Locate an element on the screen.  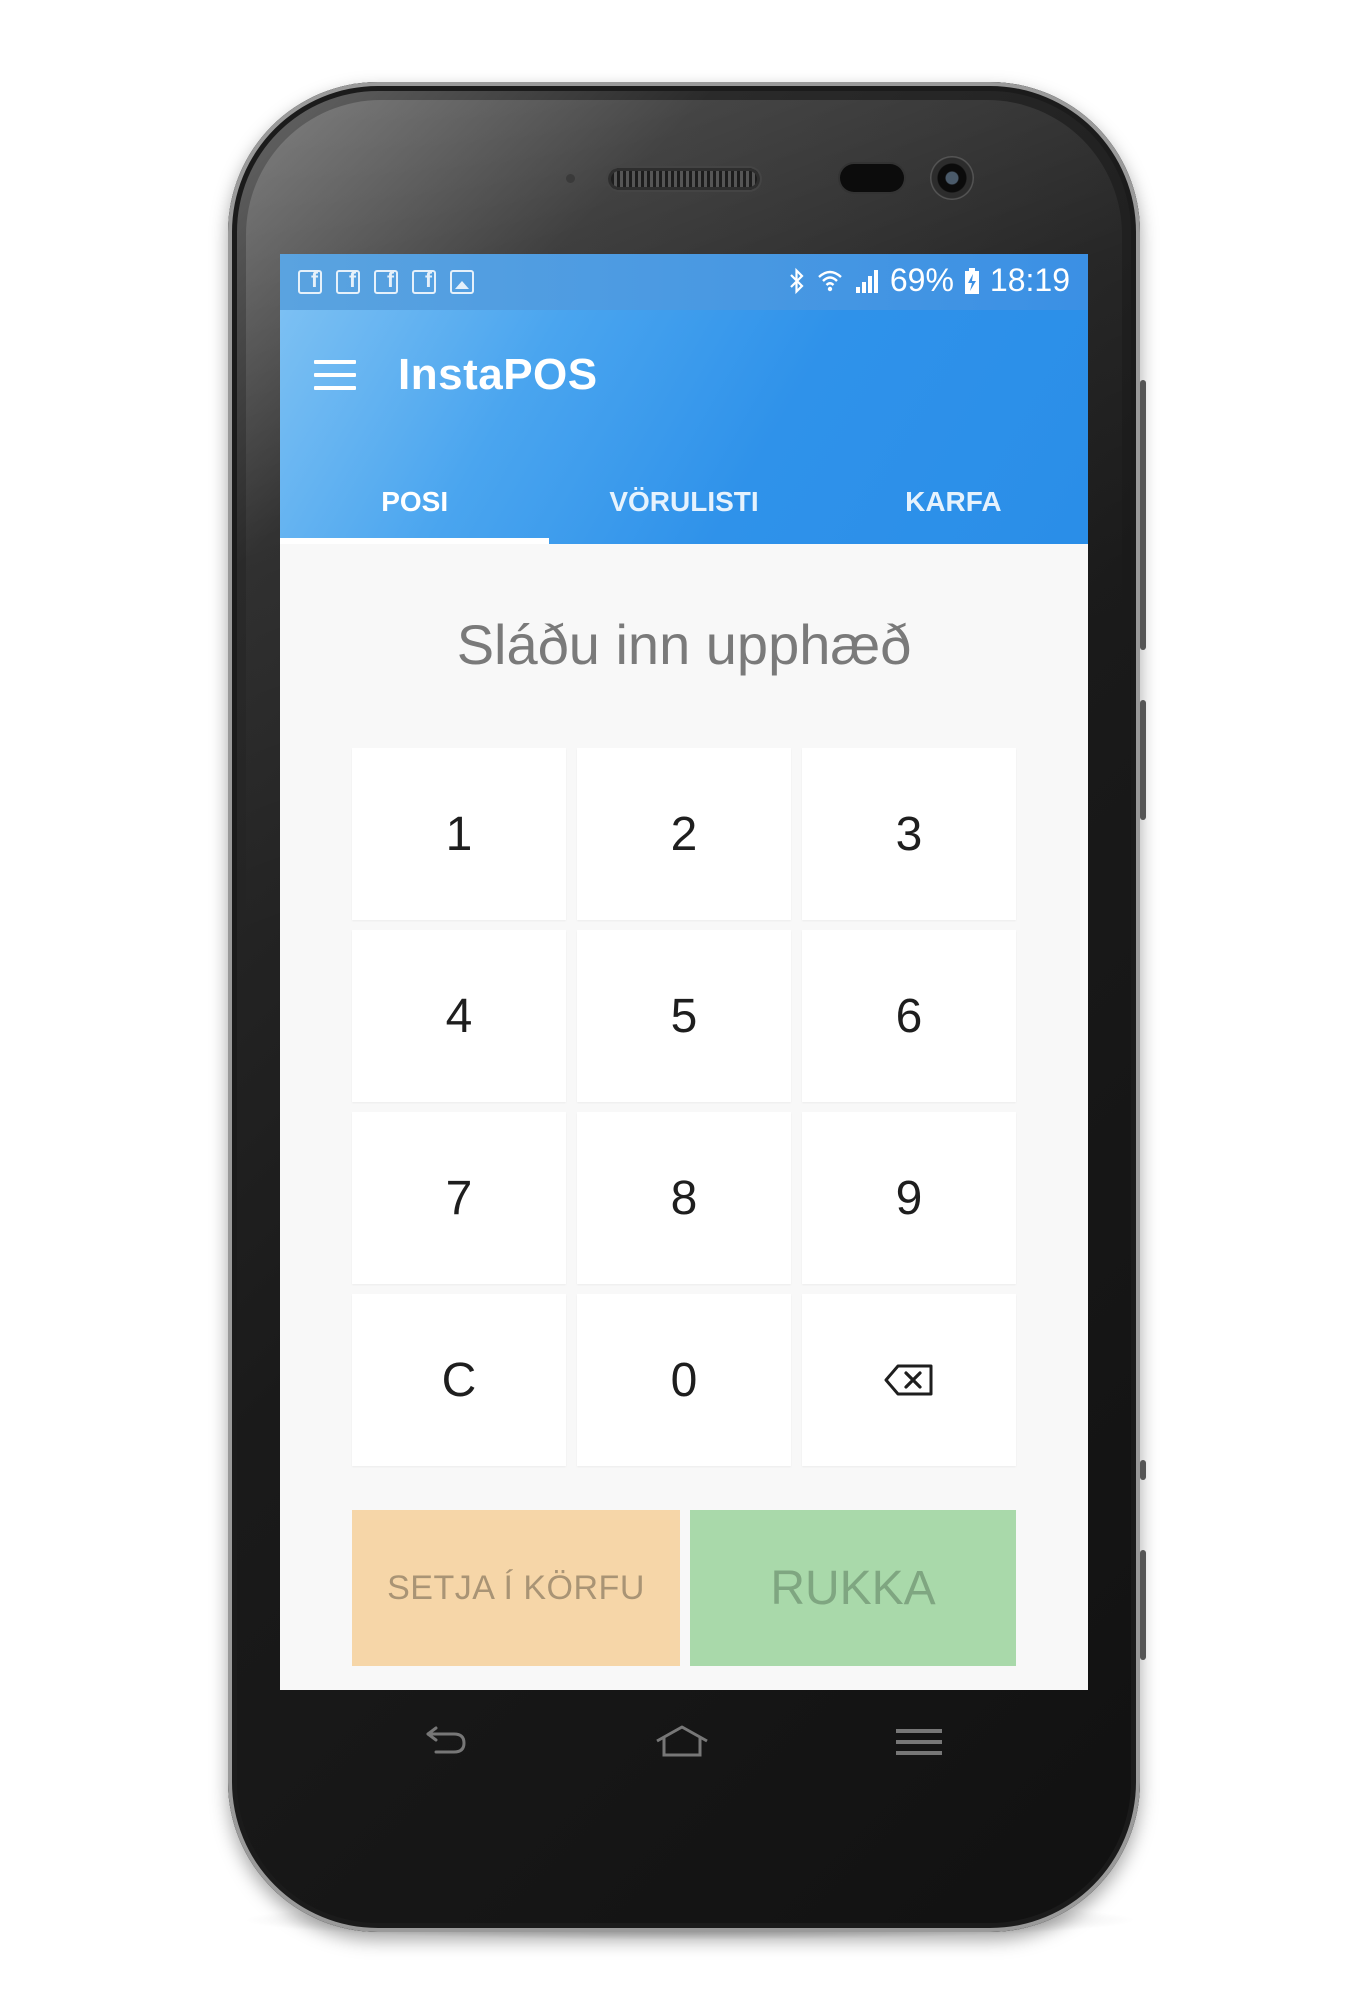
key-5: 5 is located at coordinates (684, 1016).